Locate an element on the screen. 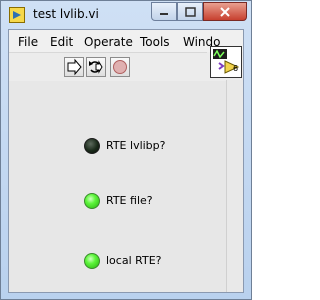  abort-button is located at coordinates (120, 67).